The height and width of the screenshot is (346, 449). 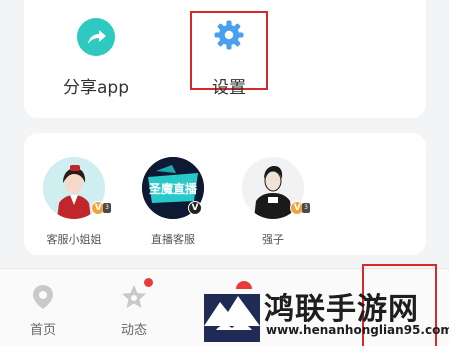 I want to click on agent-name: 直播客服, so click(x=173, y=239).